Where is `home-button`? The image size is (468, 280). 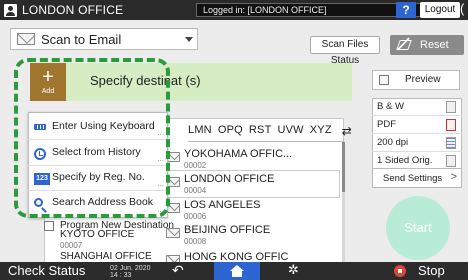 home-button is located at coordinates (237, 271).